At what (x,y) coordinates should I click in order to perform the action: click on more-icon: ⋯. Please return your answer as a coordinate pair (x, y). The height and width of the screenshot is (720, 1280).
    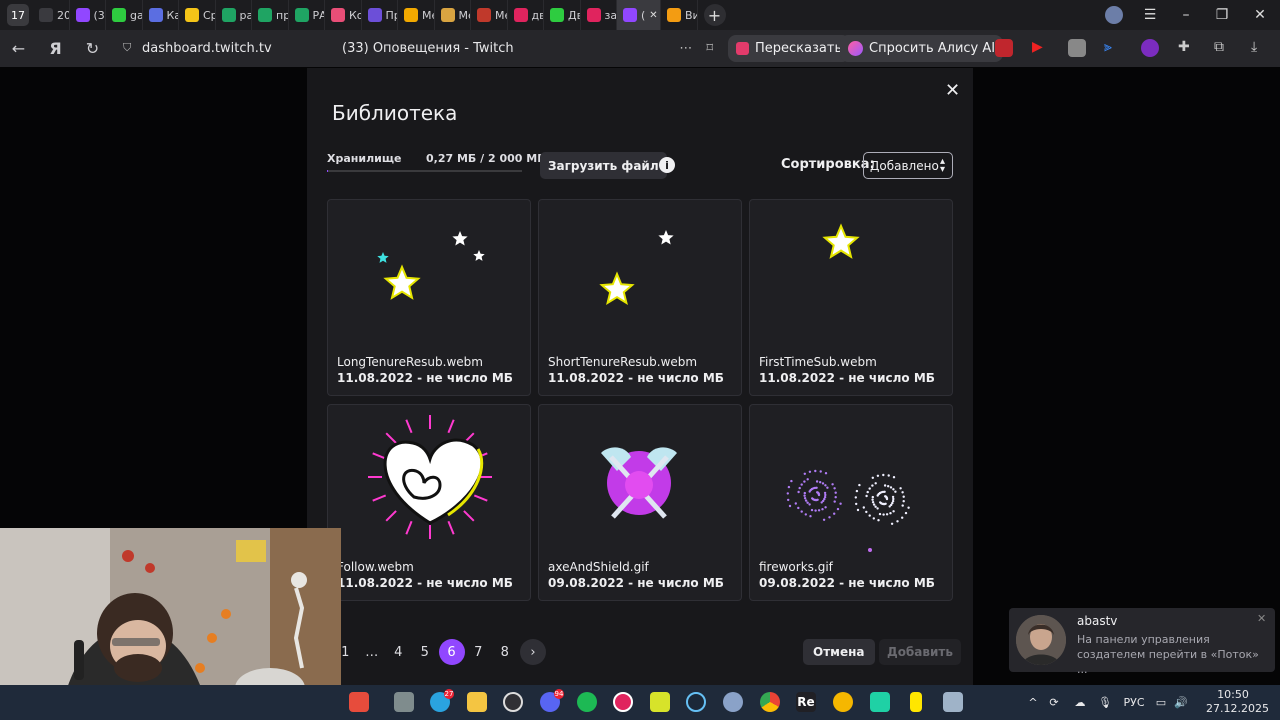
    Looking at the image, I should click on (685, 48).